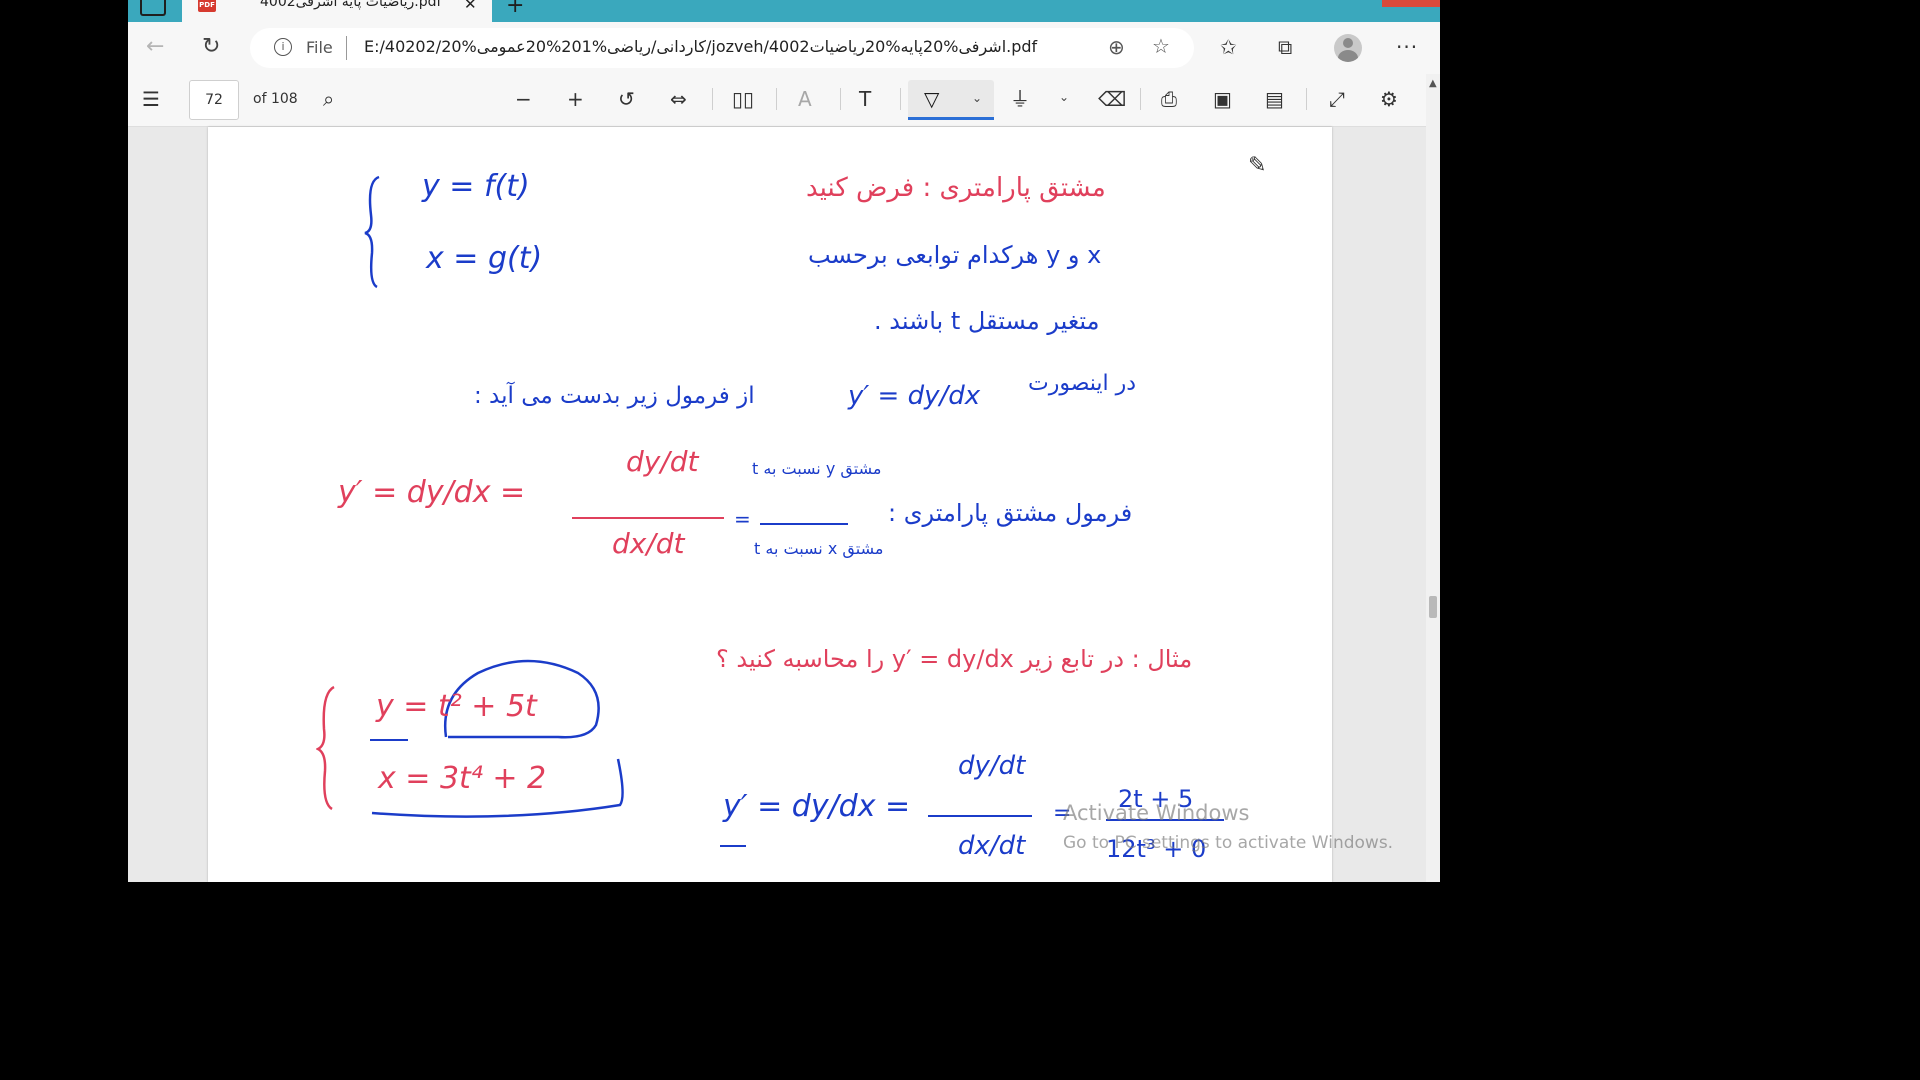  Describe the element at coordinates (1257, 165) in the screenshot. I see `pencil-icon: ✎` at that location.